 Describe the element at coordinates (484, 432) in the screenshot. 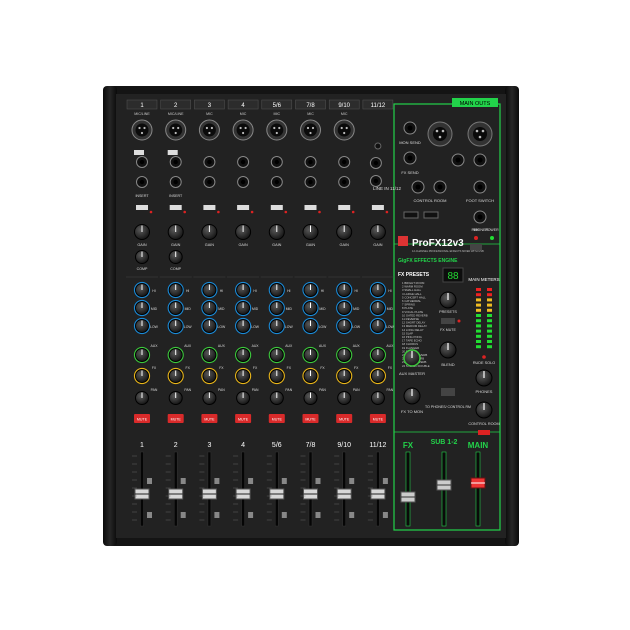

I see `break-button` at that location.